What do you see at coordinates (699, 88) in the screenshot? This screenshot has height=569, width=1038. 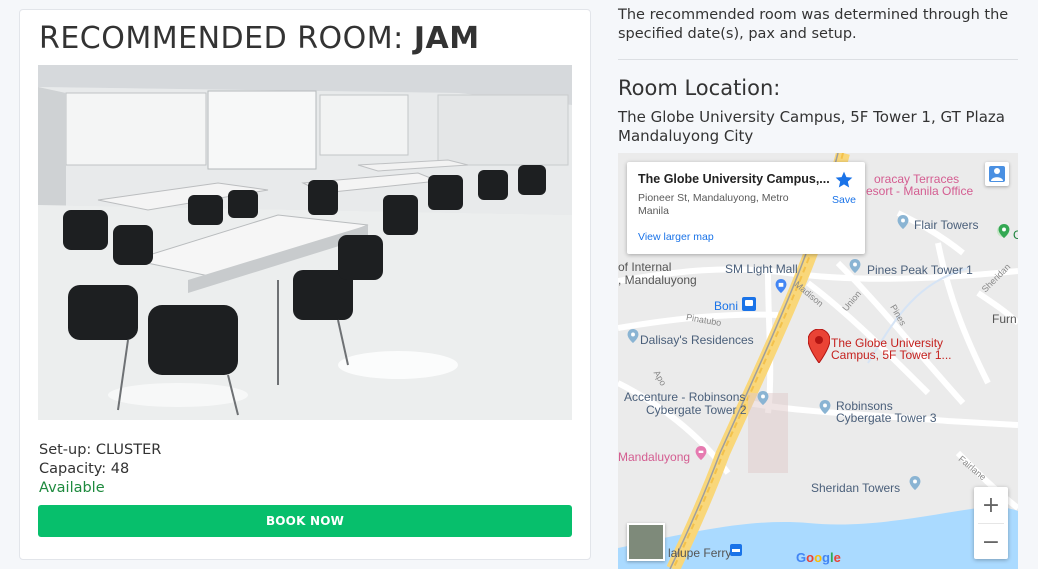 I see `room-location-heading: Room Location:` at bounding box center [699, 88].